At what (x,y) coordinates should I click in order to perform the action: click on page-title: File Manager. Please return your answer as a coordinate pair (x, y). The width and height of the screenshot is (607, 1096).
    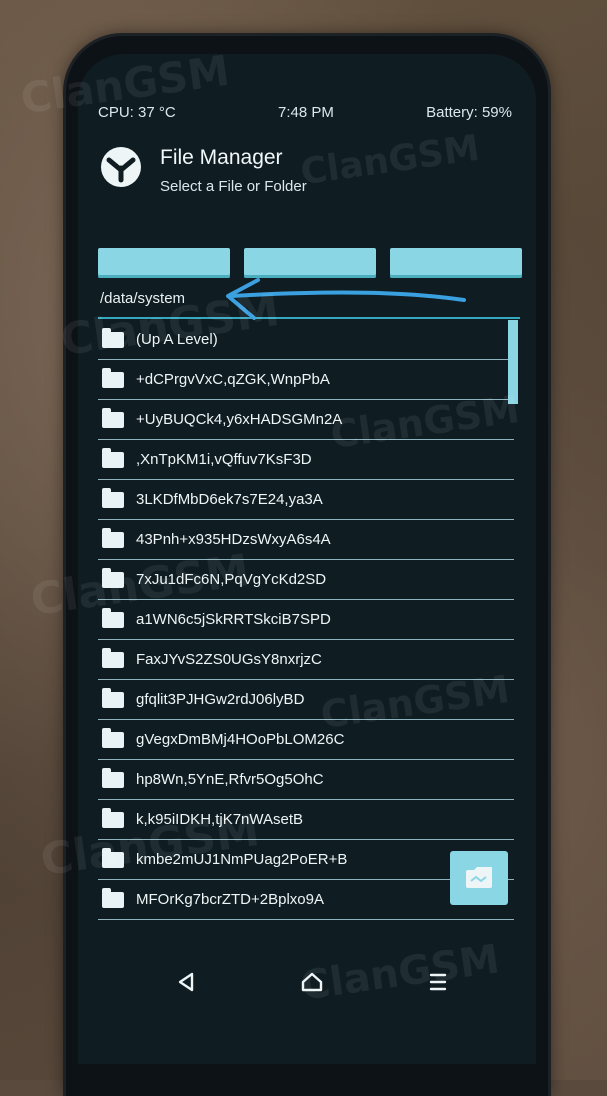
    Looking at the image, I should click on (221, 158).